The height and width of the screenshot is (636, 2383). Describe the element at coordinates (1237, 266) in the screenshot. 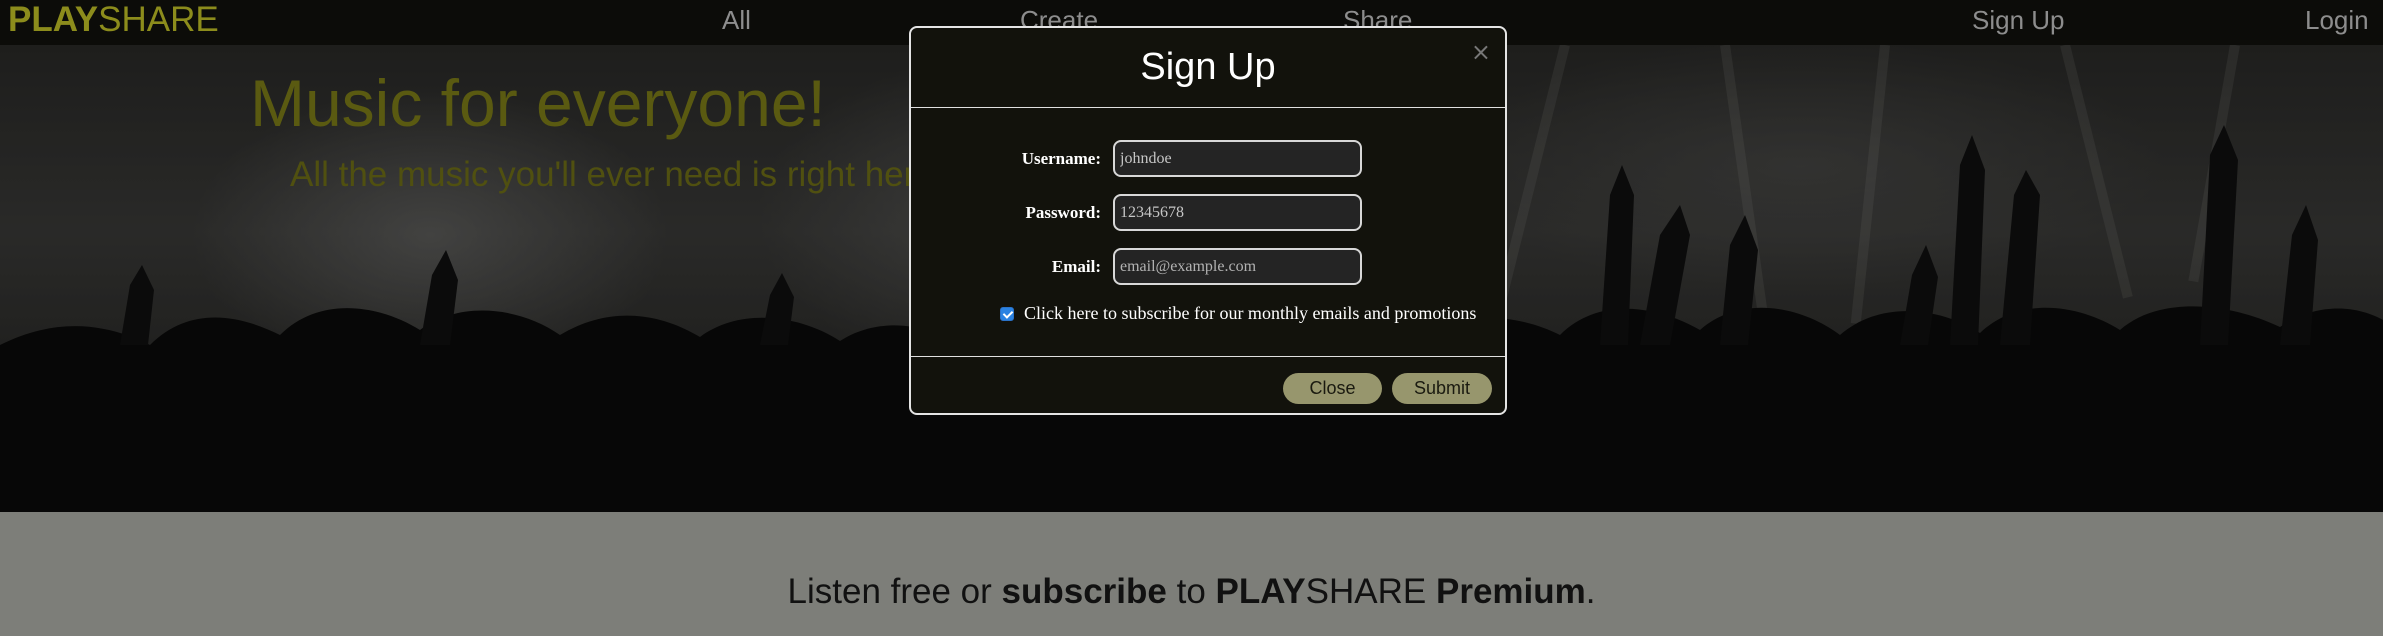

I see `email-input` at that location.